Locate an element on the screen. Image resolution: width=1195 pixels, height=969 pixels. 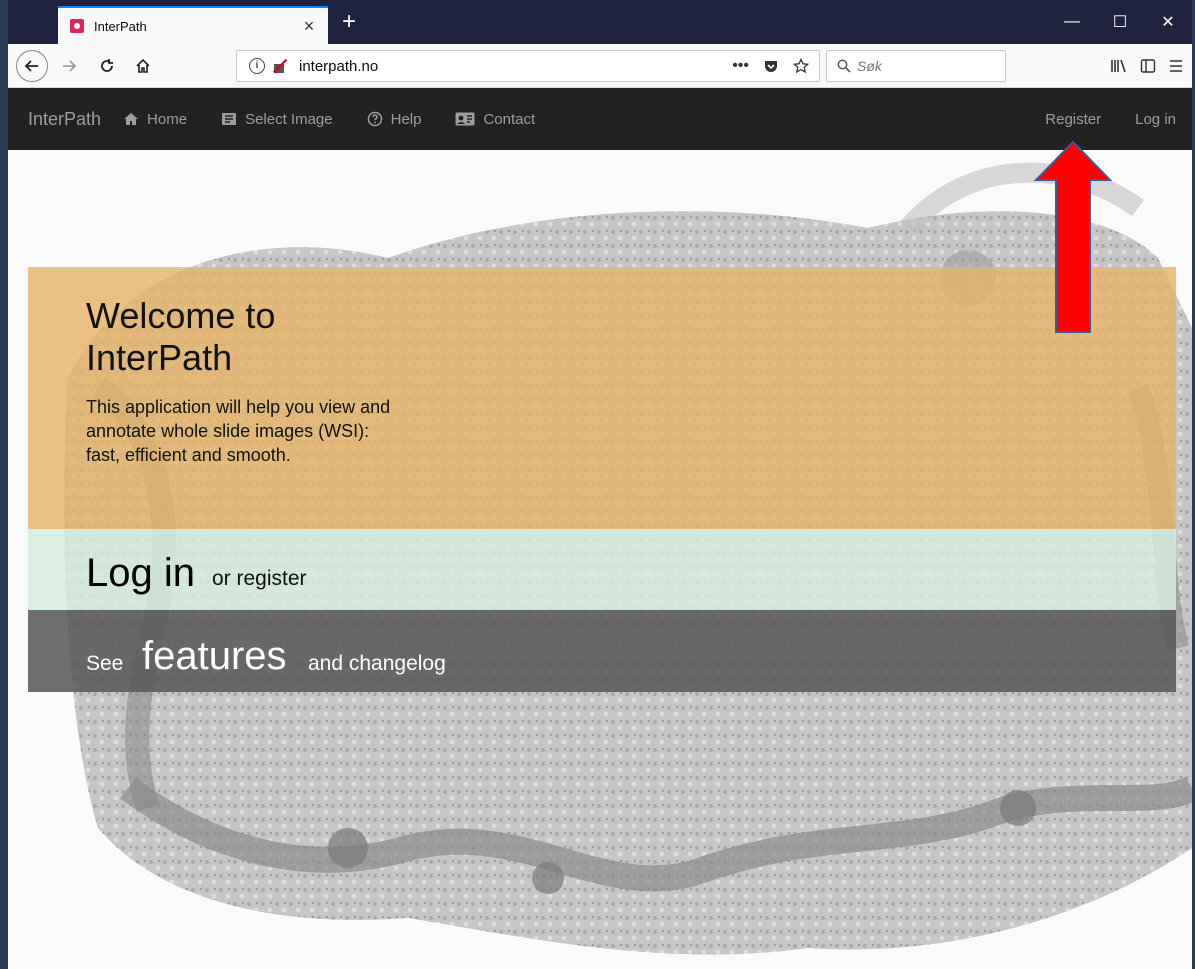
nav-contact-label: Contact is located at coordinates (509, 119).